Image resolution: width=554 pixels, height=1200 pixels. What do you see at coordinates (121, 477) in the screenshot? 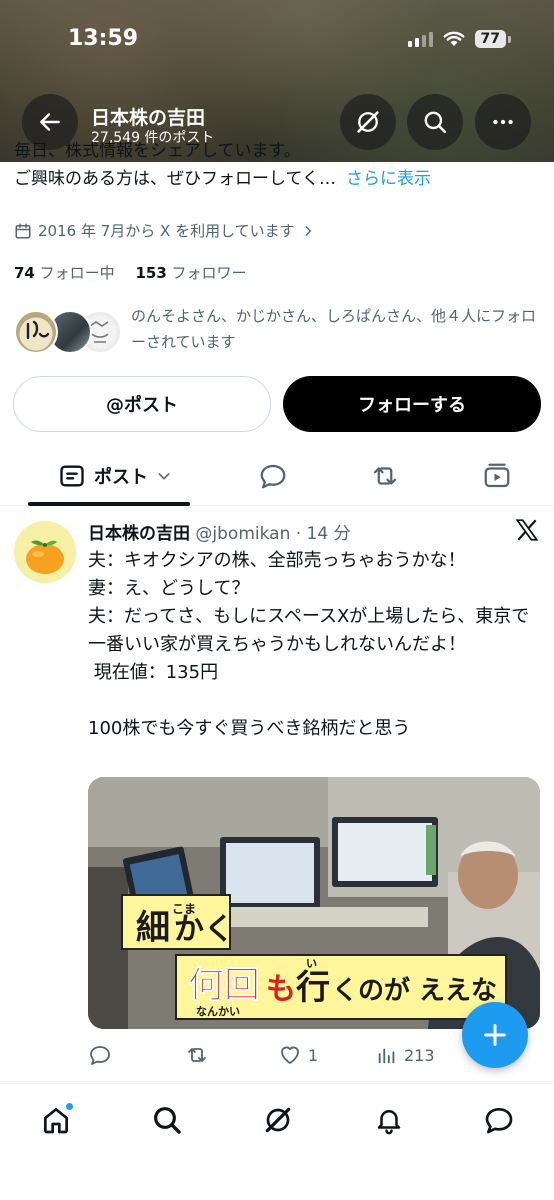
I see `tab-posts-label: ポスト` at bounding box center [121, 477].